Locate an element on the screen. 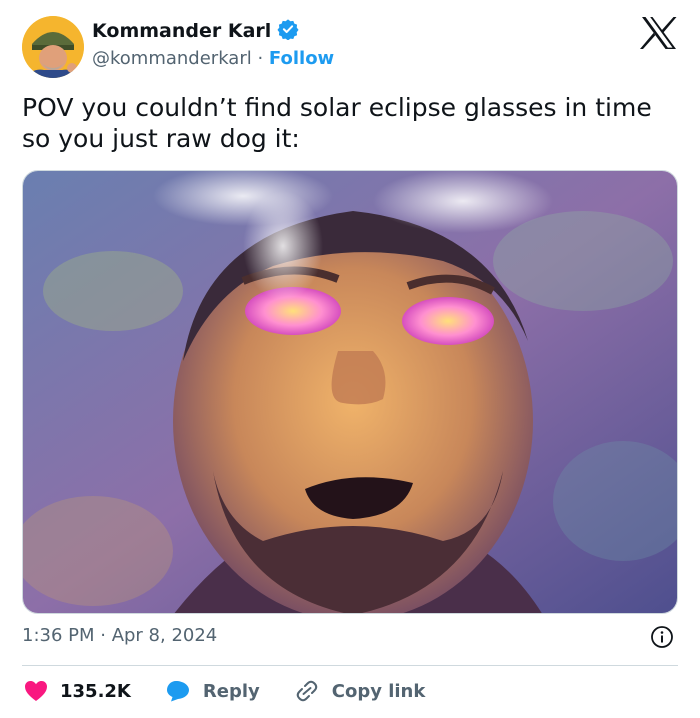 The width and height of the screenshot is (700, 718). author-row: Kommander Karl is located at coordinates (195, 31).